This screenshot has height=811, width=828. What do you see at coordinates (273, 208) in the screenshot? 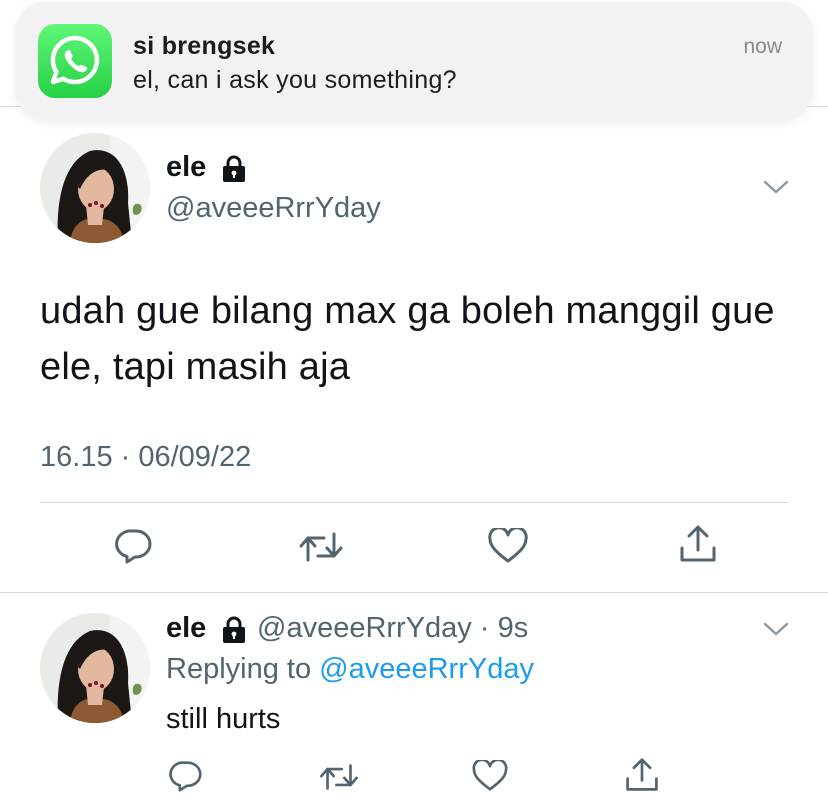
I see `user-handle: @aveeeRrrYday` at bounding box center [273, 208].